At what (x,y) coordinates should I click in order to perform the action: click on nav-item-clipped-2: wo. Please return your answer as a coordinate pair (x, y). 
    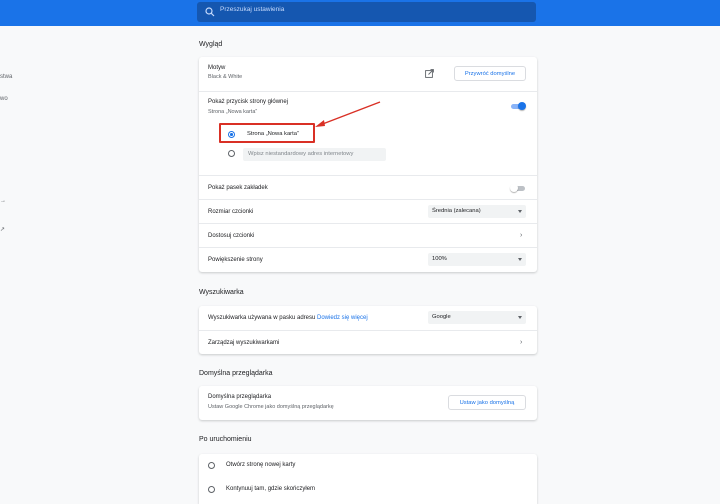
    Looking at the image, I should click on (4, 99).